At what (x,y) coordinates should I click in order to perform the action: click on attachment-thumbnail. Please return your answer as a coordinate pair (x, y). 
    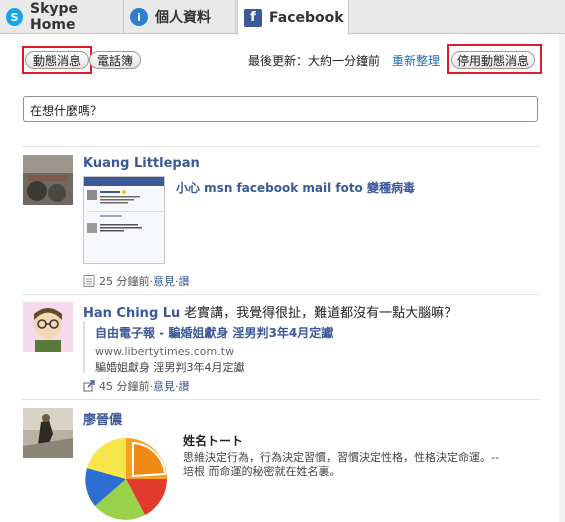
    Looking at the image, I should click on (124, 220).